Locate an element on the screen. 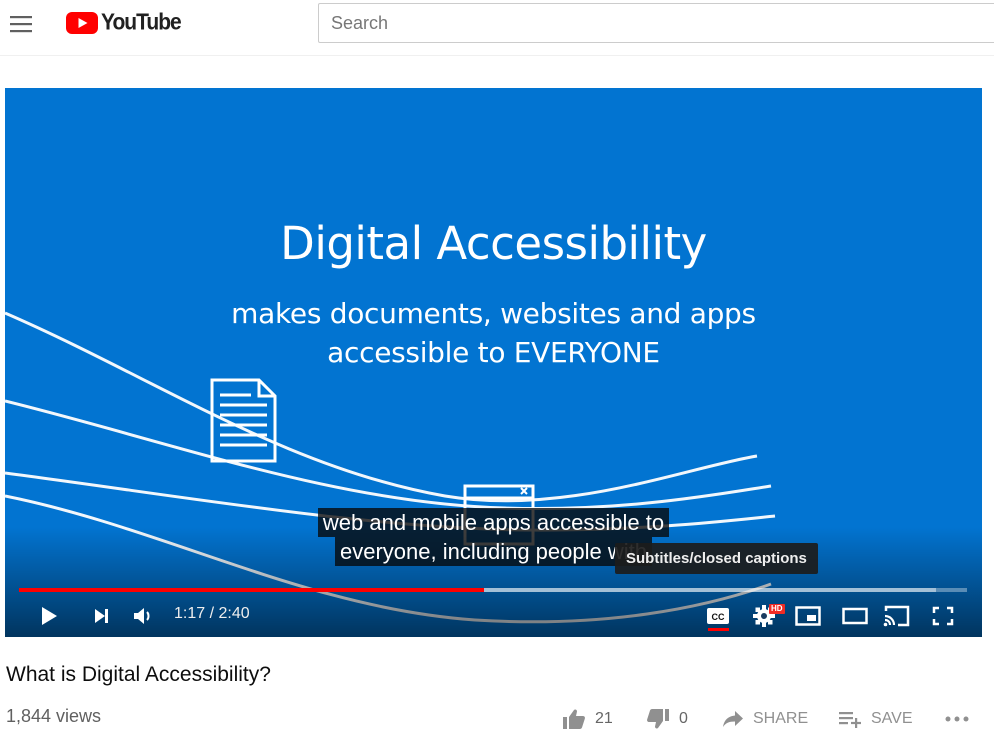 The height and width of the screenshot is (741, 994). save-button: SAVE is located at coordinates (875, 719).